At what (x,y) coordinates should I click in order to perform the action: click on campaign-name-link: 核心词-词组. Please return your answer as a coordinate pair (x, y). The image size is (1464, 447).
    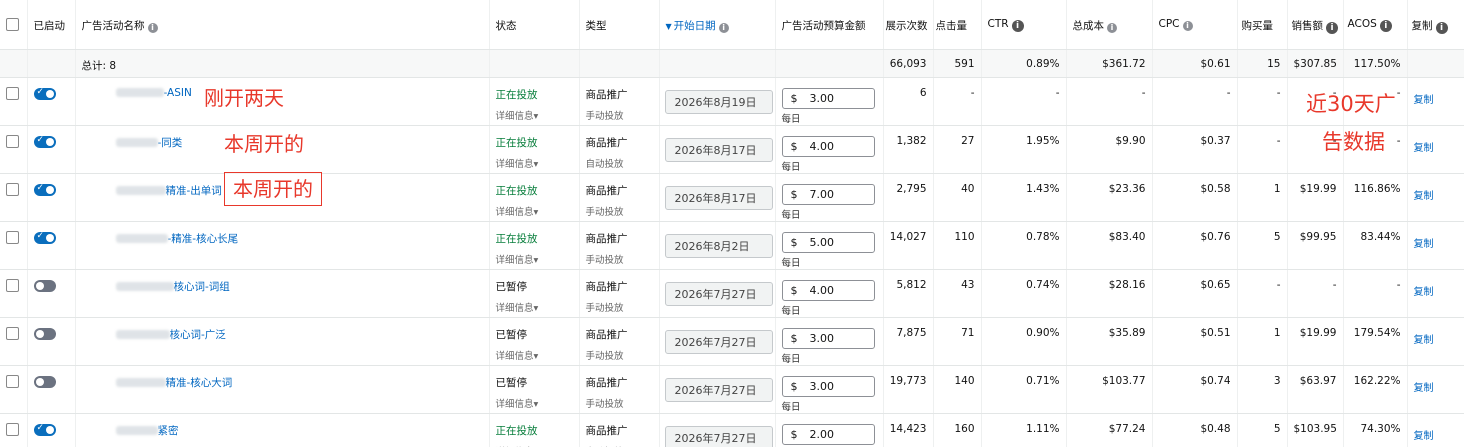
    Looking at the image, I should click on (202, 287).